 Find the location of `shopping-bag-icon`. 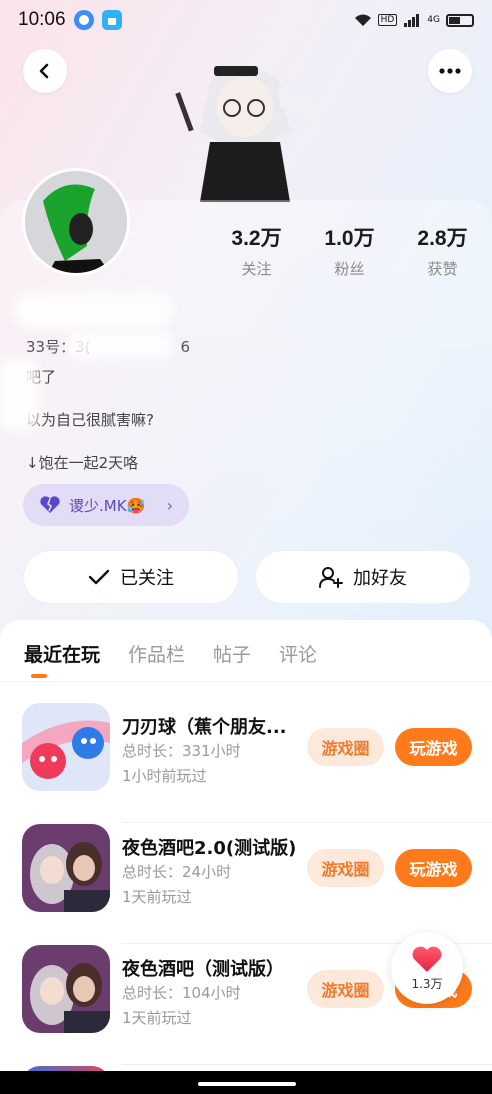

shopping-bag-icon is located at coordinates (111, 20).